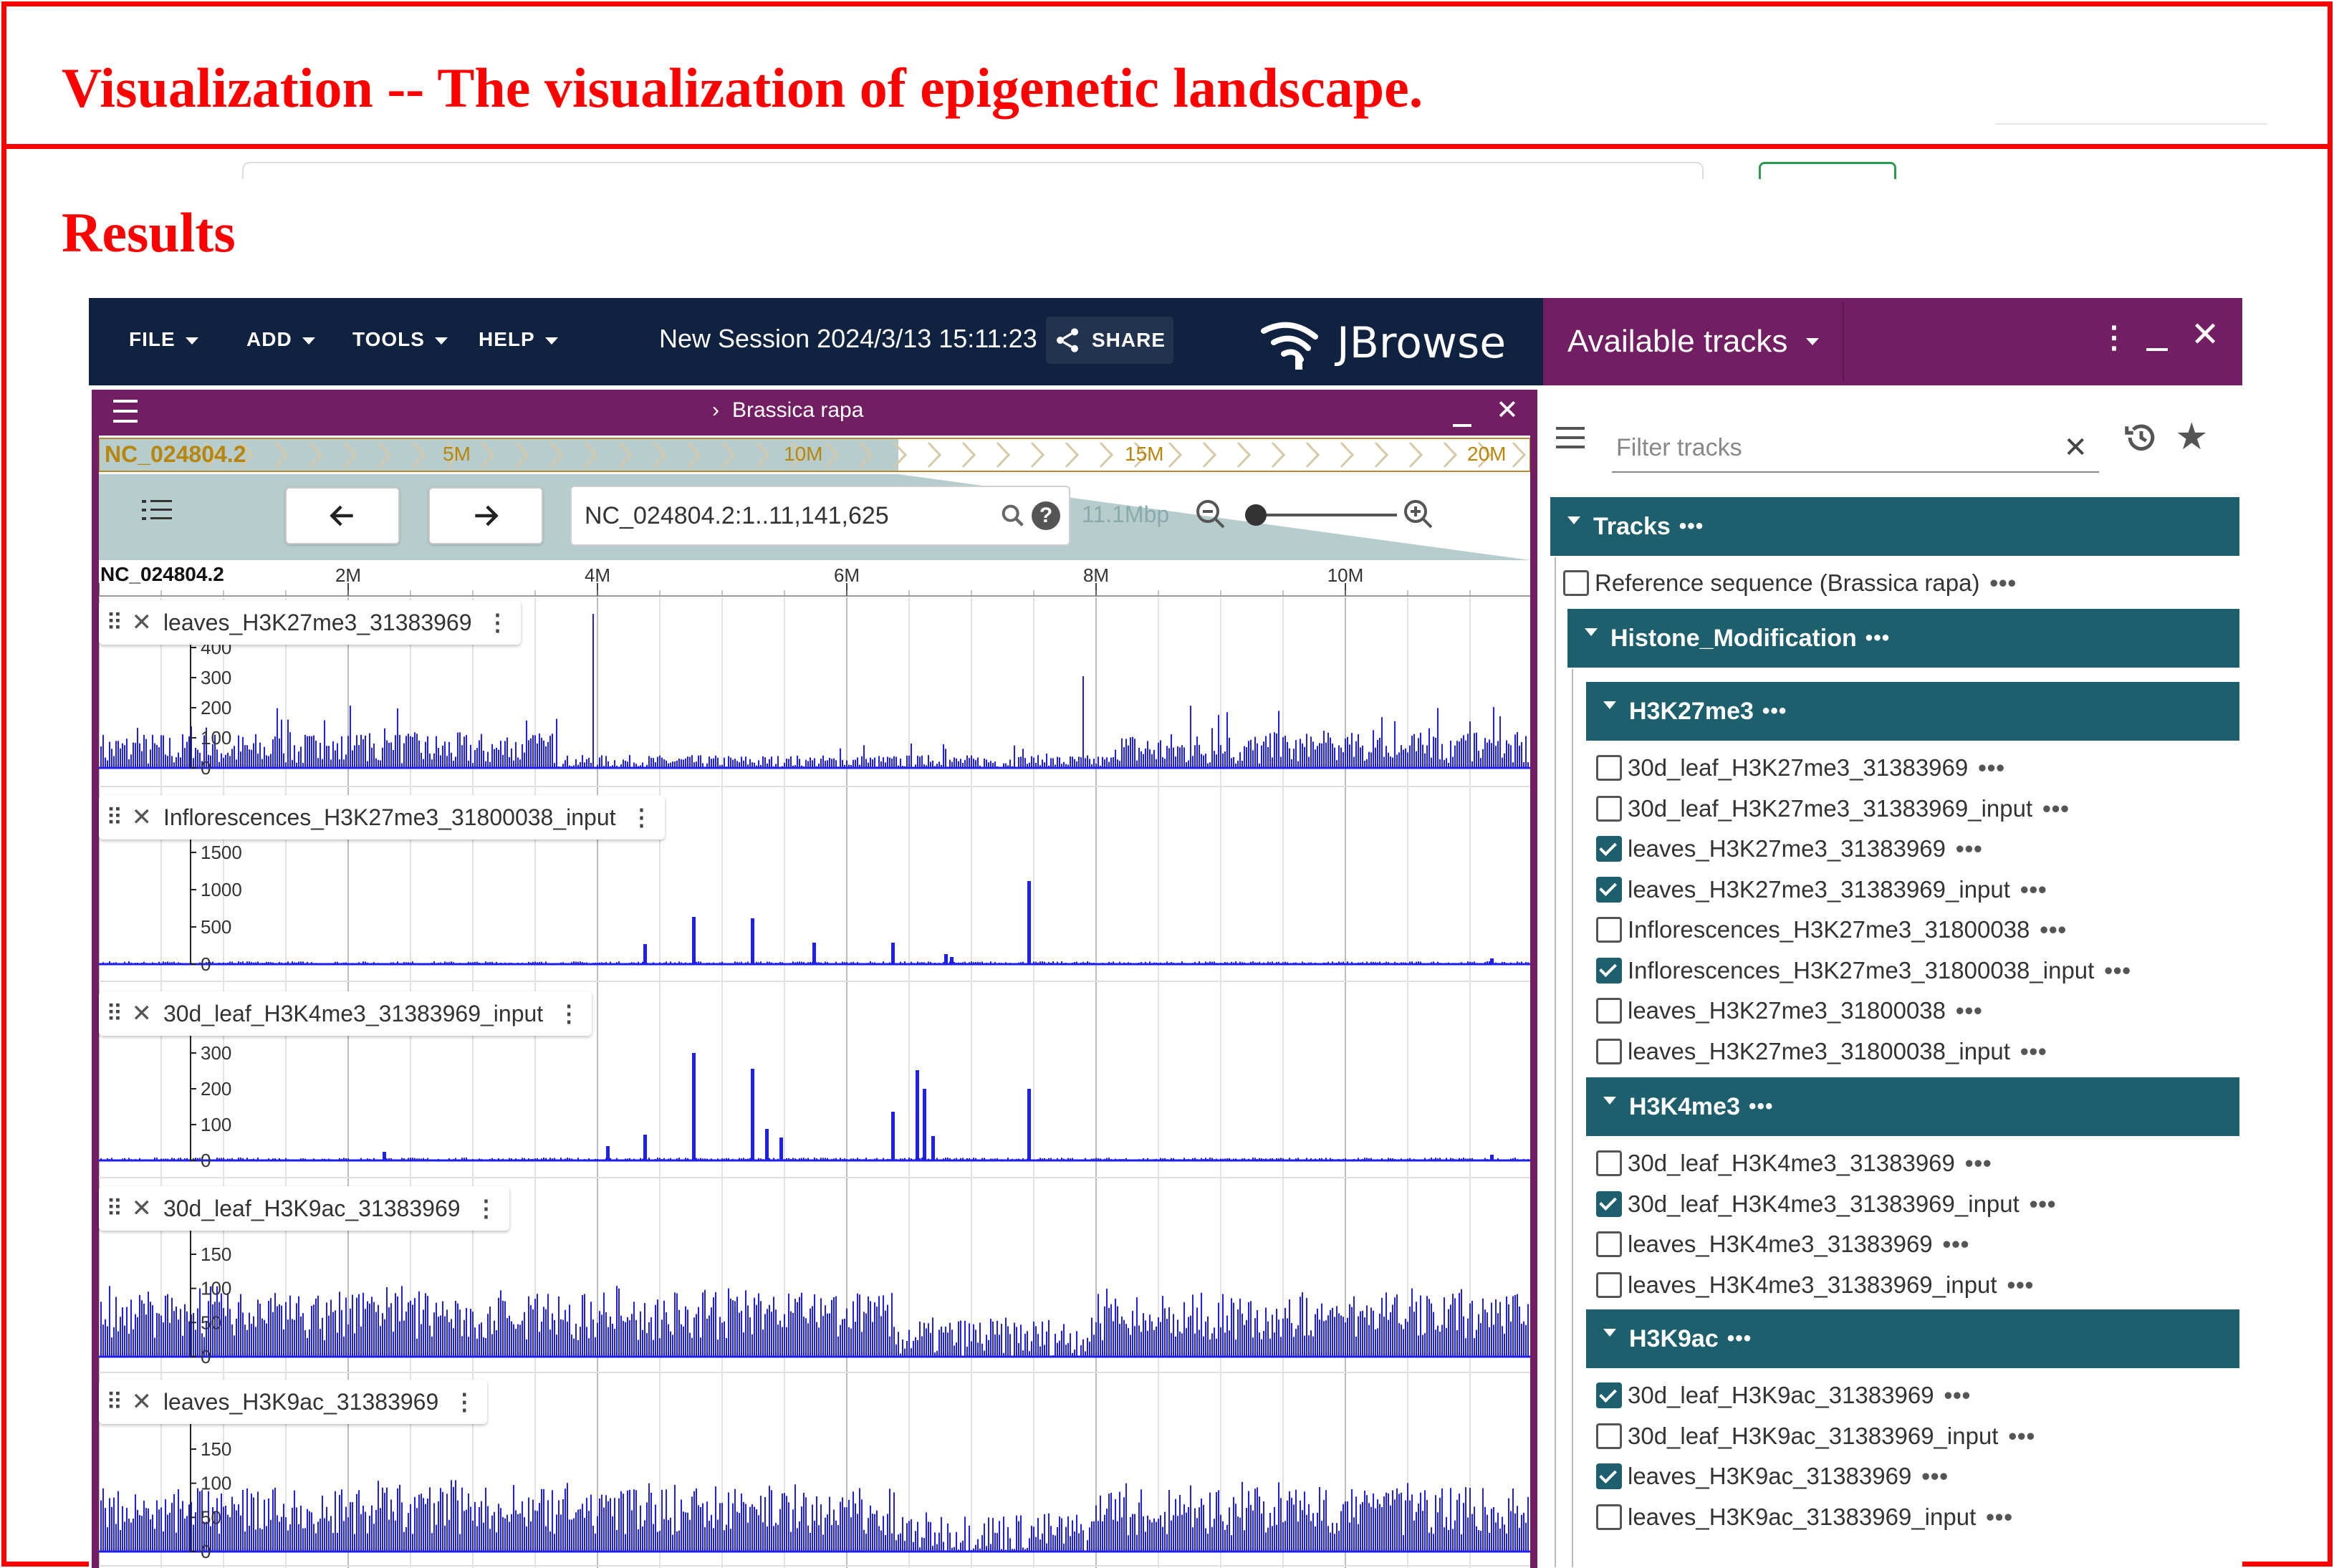 Image resolution: width=2334 pixels, height=1568 pixels. What do you see at coordinates (848, 339) in the screenshot?
I see `session-title: New Session 2024/3/13 15:11:23` at bounding box center [848, 339].